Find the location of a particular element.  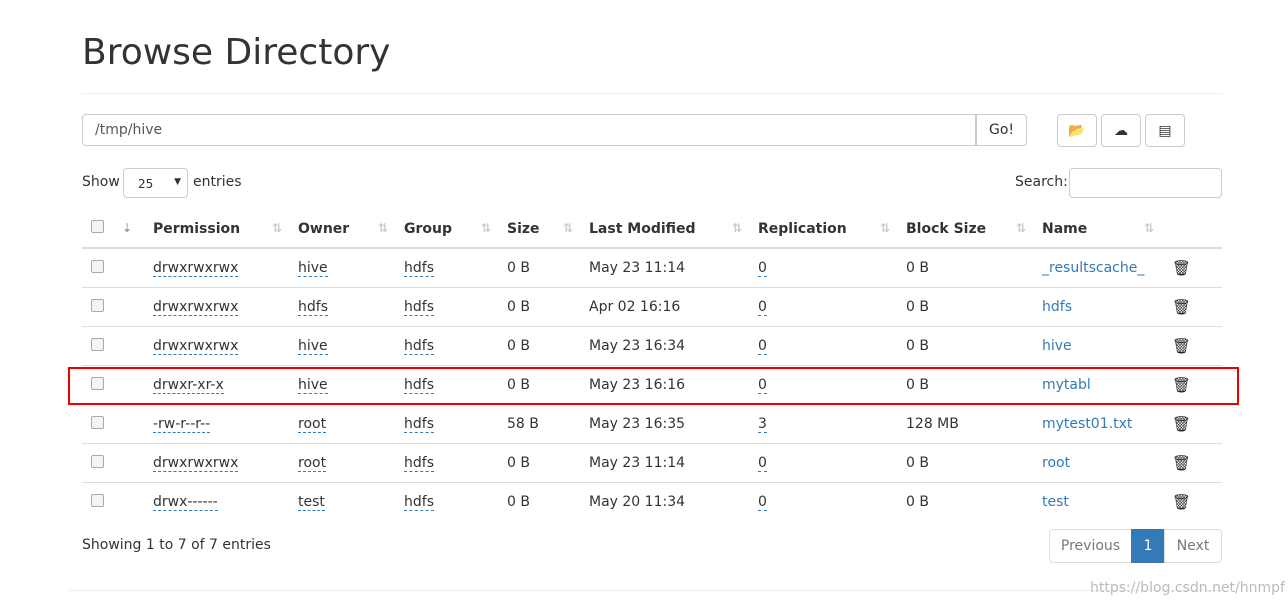

go-button: Go! is located at coordinates (1001, 130).